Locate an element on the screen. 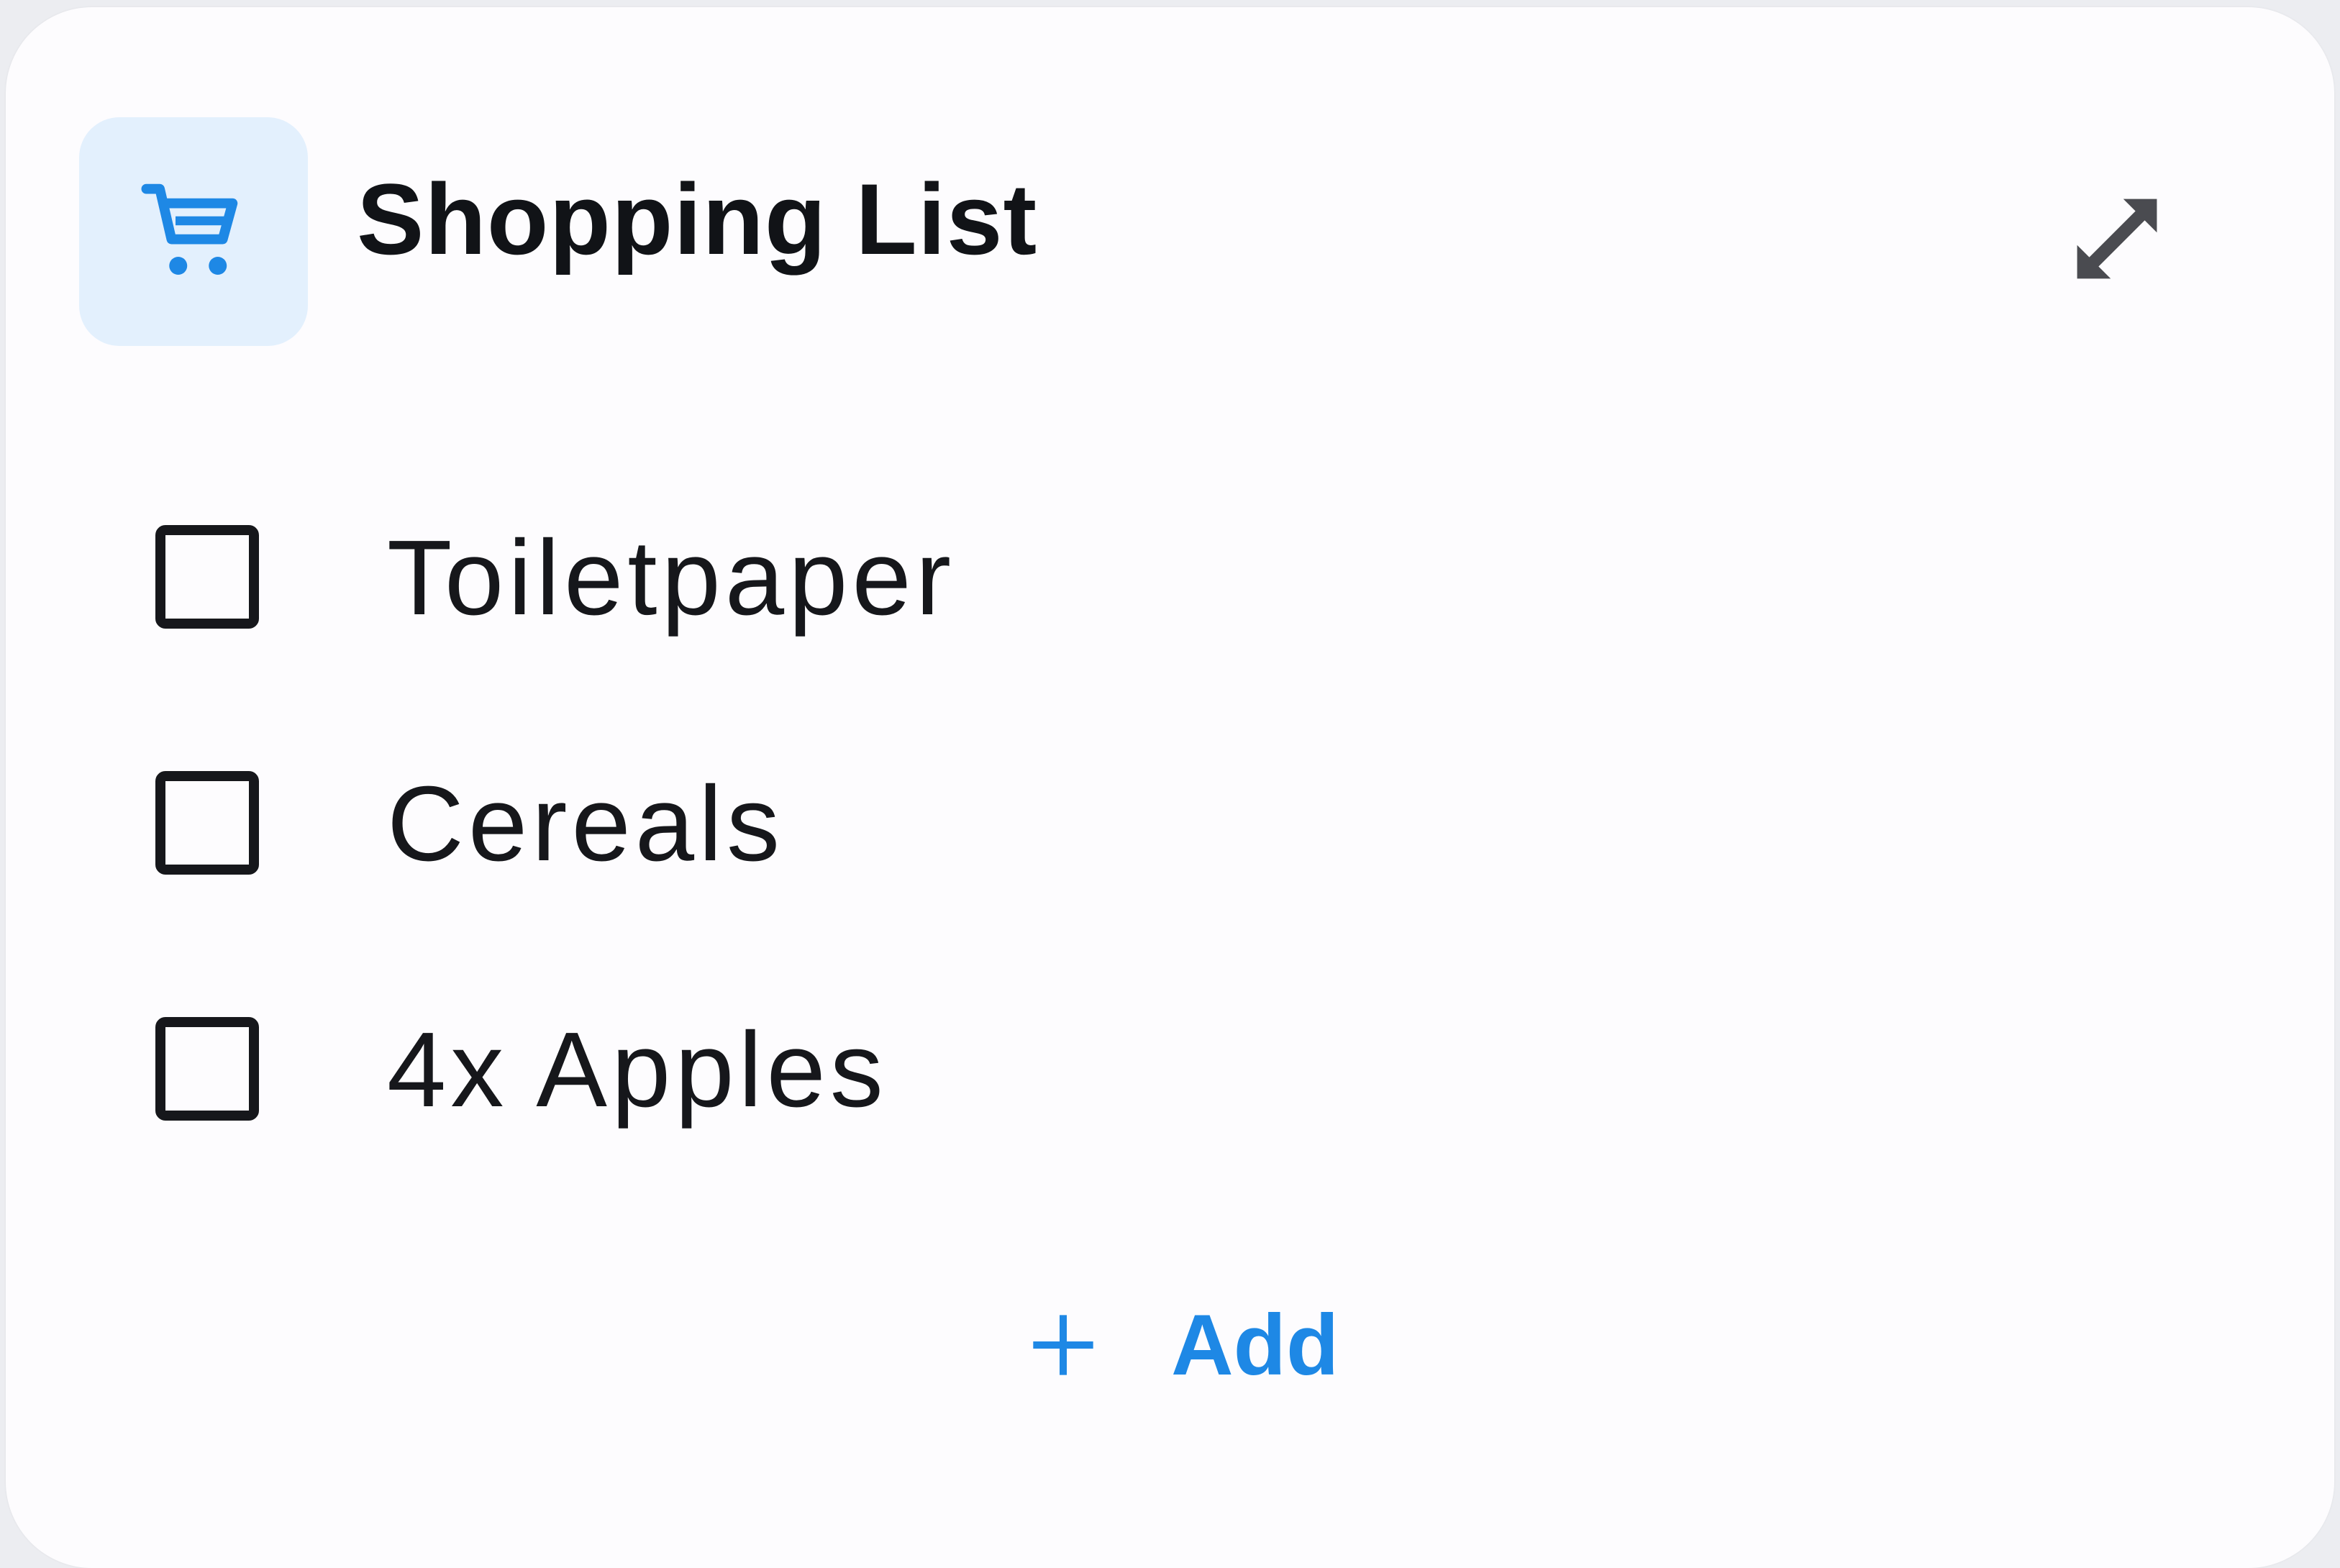 The image size is (2340, 1568). item-label: Cereals is located at coordinates (585, 824).